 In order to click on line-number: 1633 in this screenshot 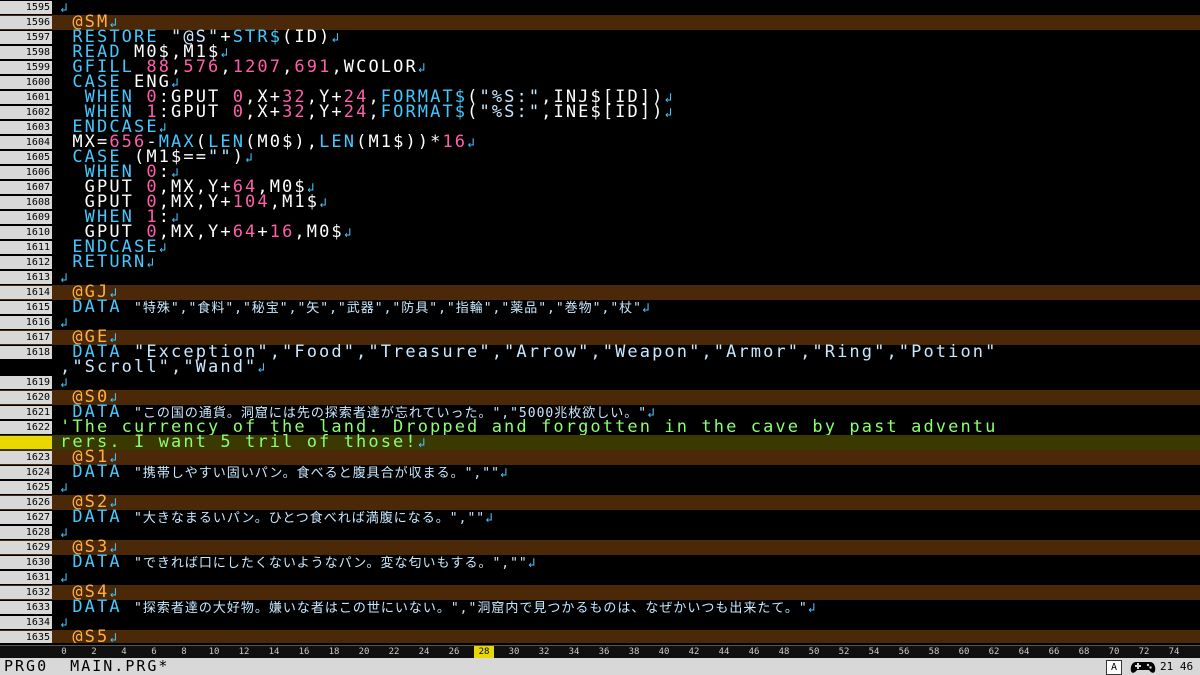, I will do `click(26, 607)`.